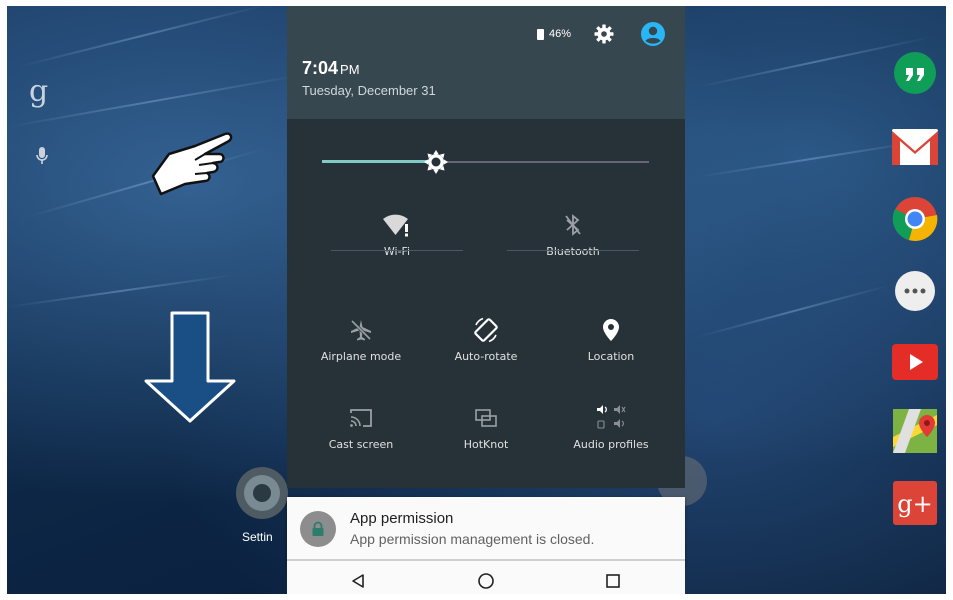 This screenshot has width=953, height=600. What do you see at coordinates (397, 225) in the screenshot?
I see `wifi-icon` at bounding box center [397, 225].